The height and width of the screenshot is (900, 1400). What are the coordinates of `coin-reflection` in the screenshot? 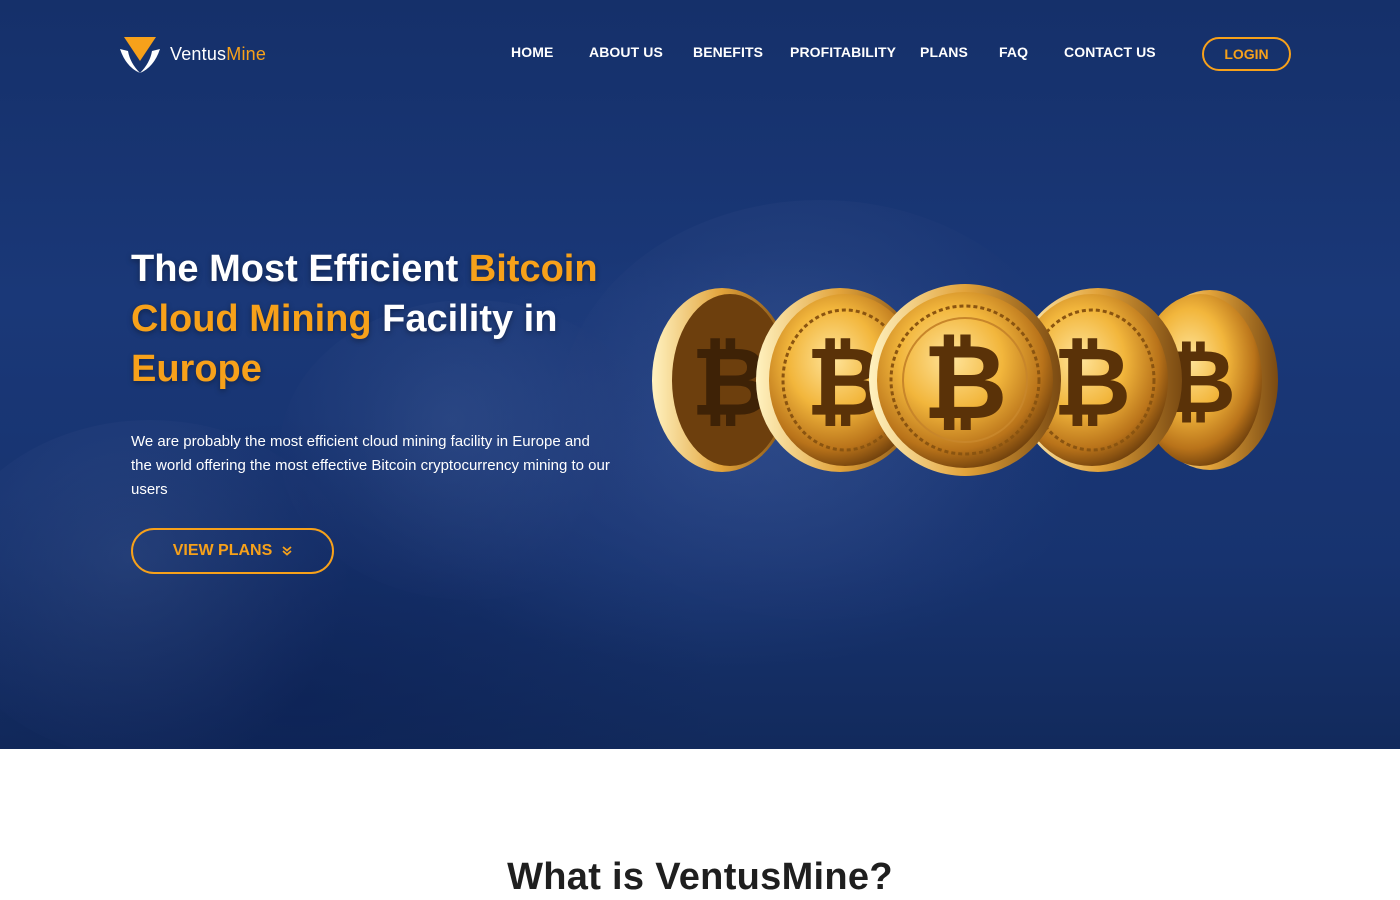 It's located at (940, 545).